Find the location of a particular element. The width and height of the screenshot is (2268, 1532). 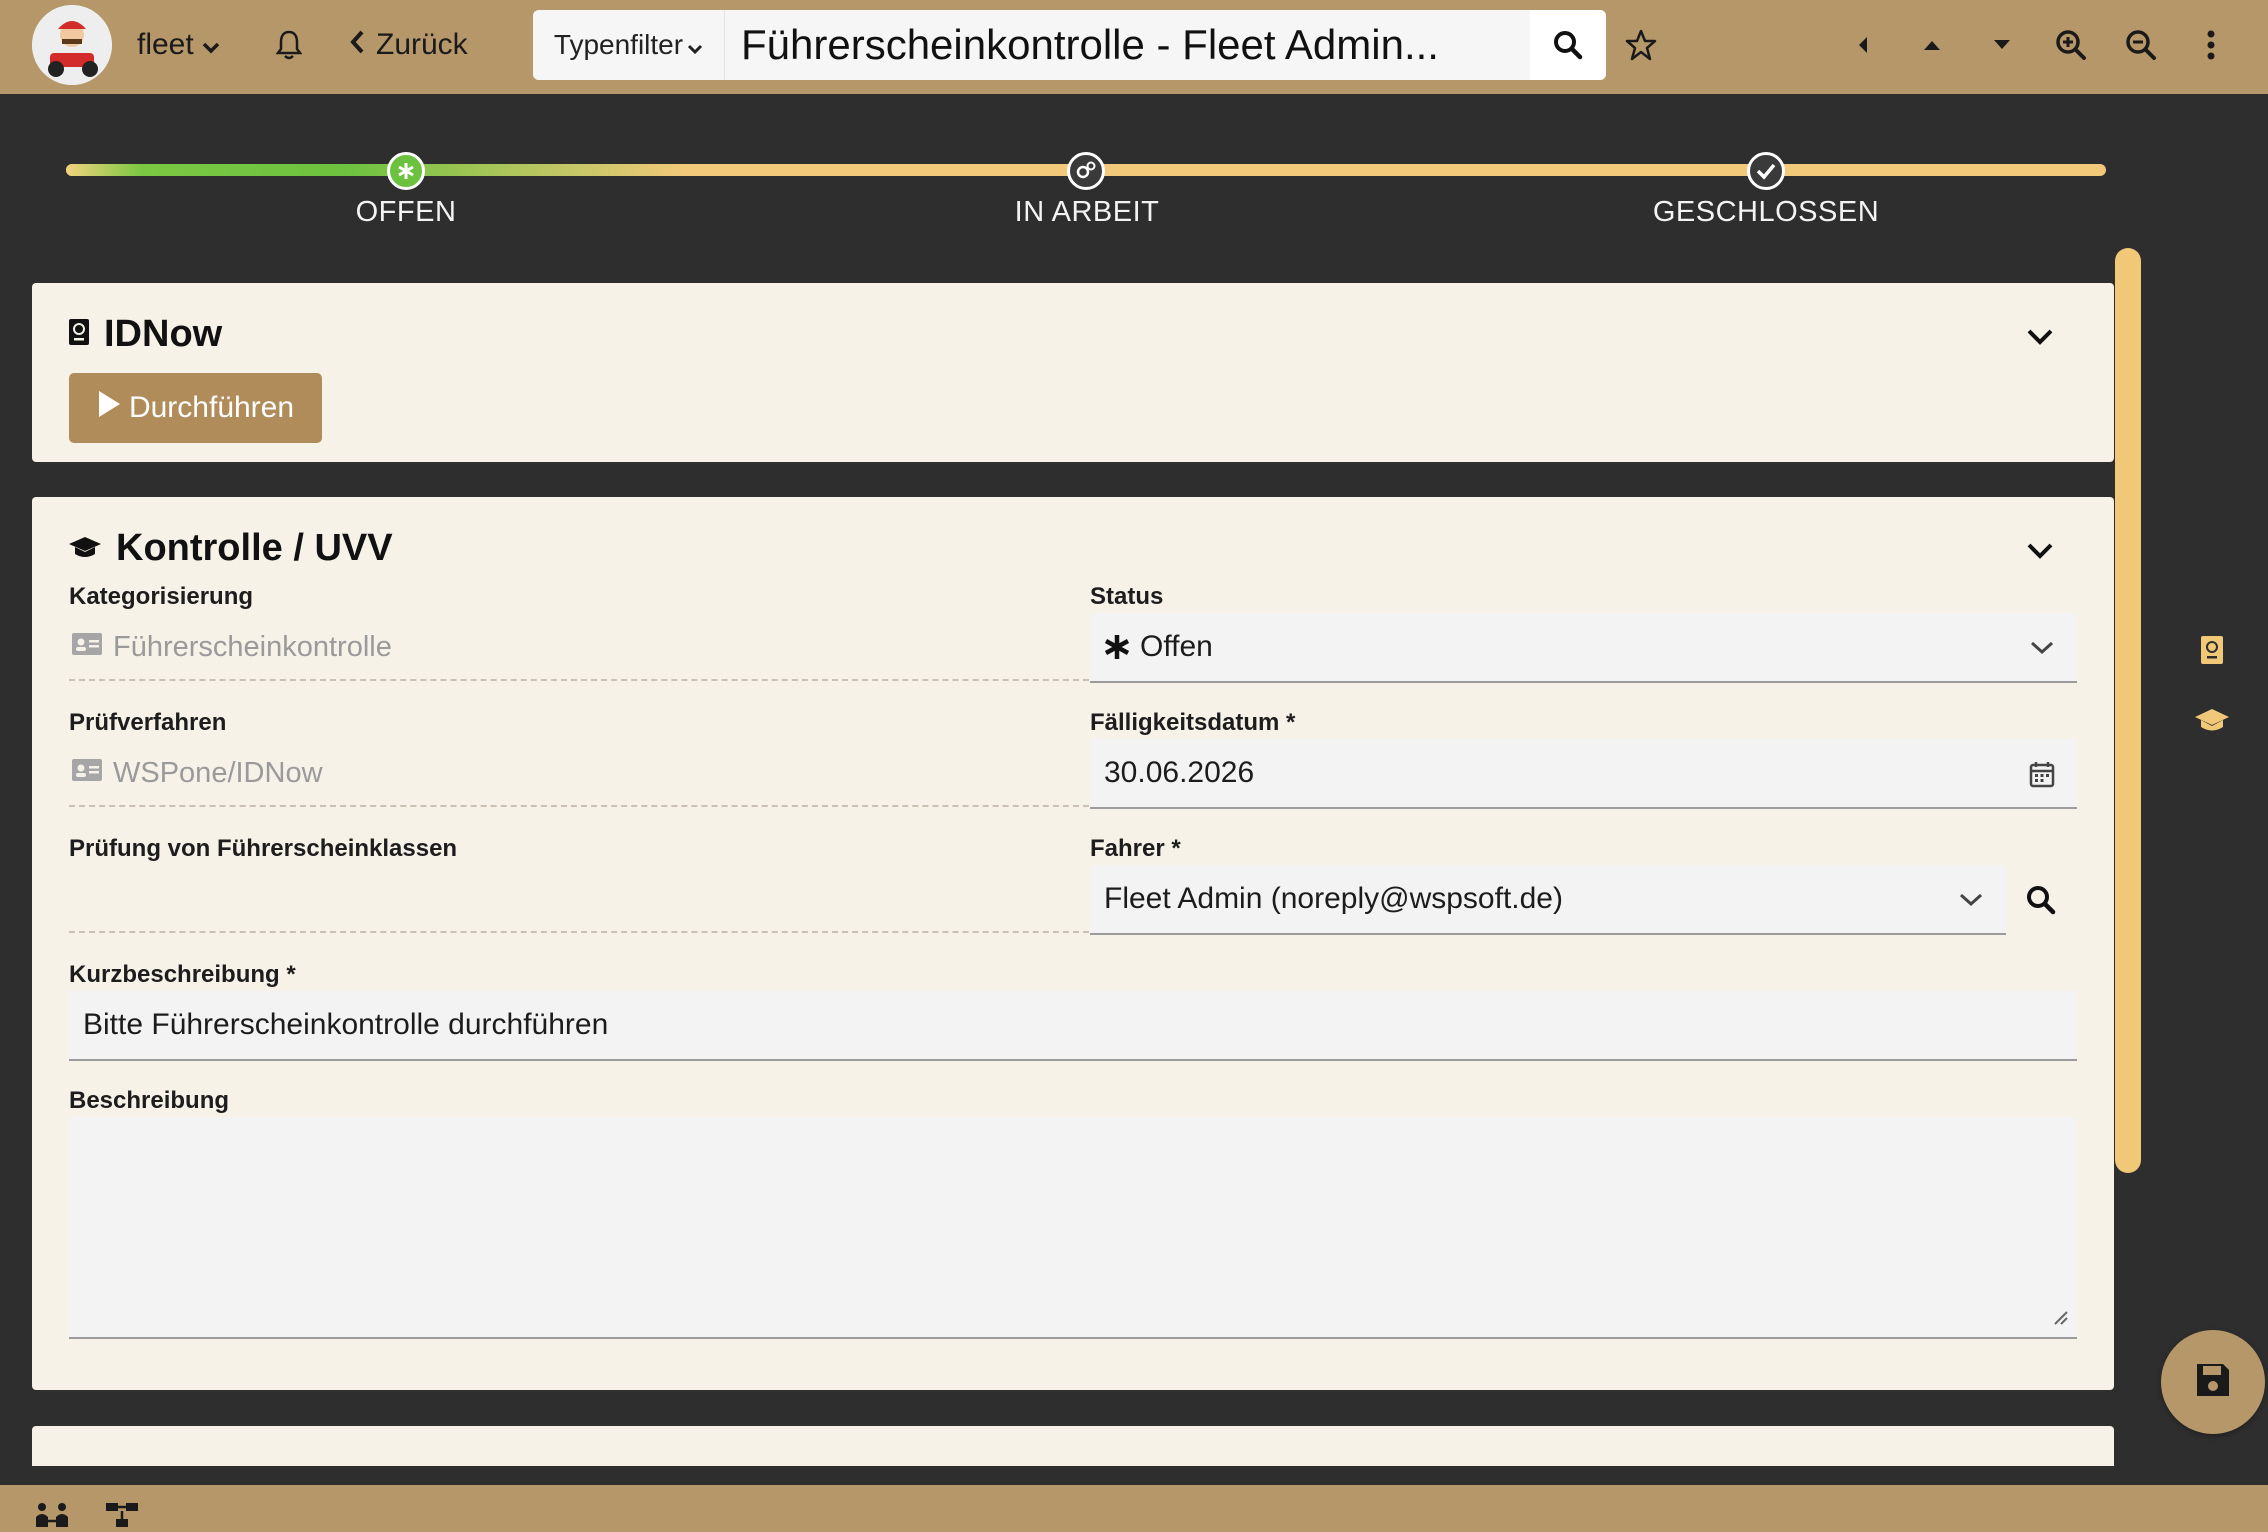

caret-up-icon is located at coordinates (1932, 45).